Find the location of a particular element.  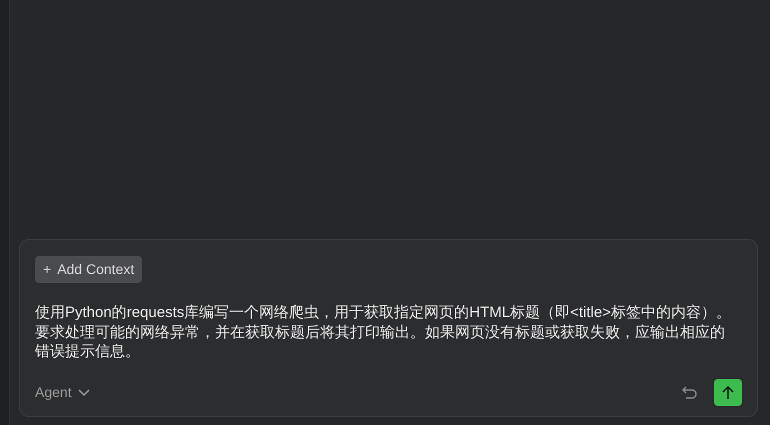

chevron-down-icon is located at coordinates (84, 392).